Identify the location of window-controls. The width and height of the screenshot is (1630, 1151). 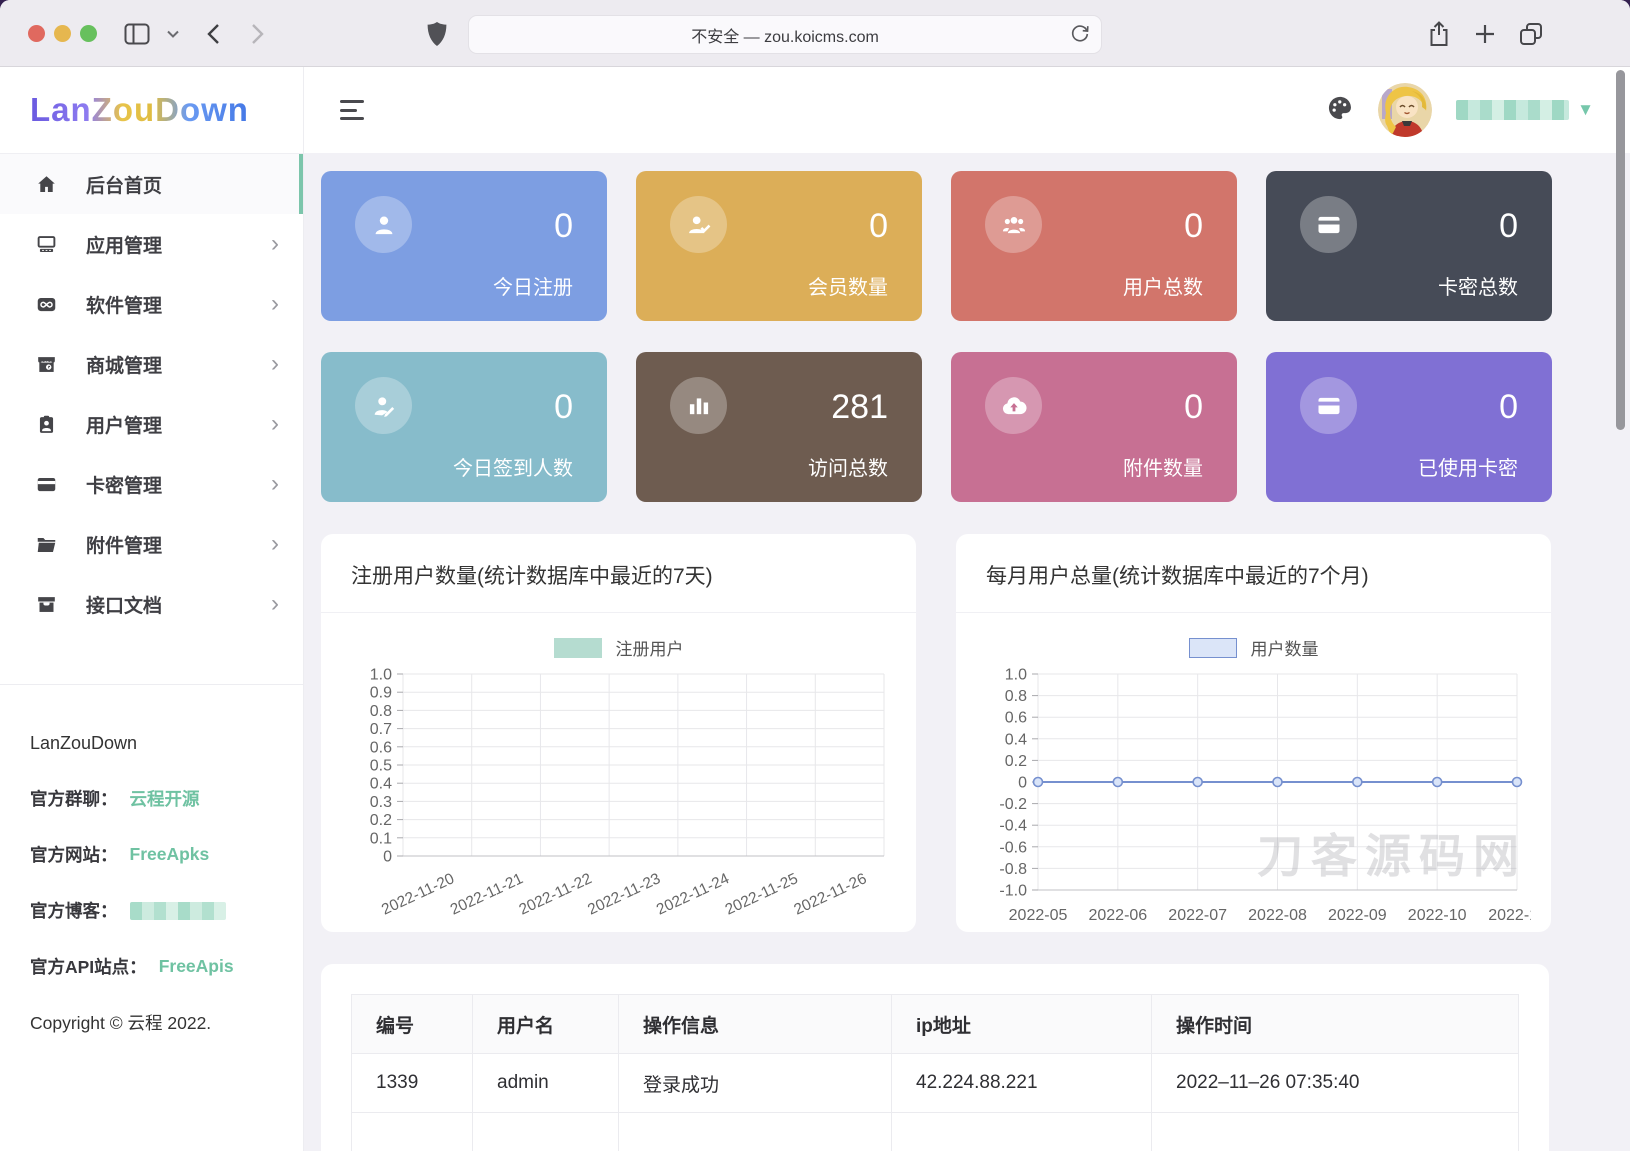
(62, 33).